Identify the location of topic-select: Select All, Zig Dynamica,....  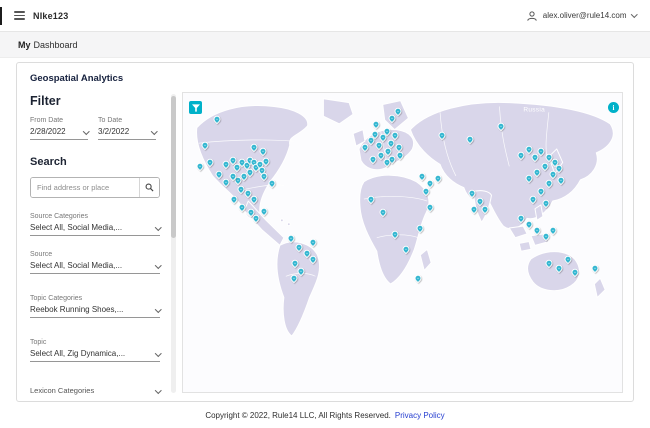
(95, 355).